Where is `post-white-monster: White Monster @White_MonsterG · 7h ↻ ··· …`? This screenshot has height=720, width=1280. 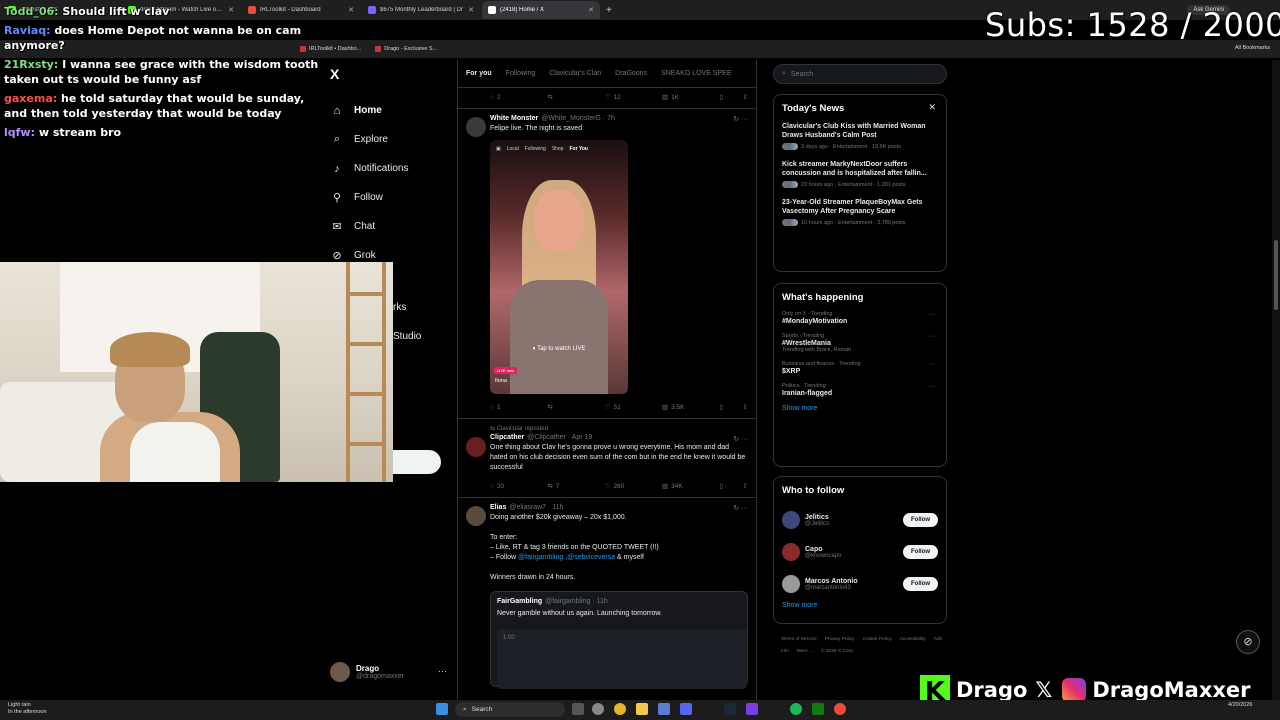 post-white-monster: White Monster @White_MonsterG · 7h ↻ ··· … is located at coordinates (607, 264).